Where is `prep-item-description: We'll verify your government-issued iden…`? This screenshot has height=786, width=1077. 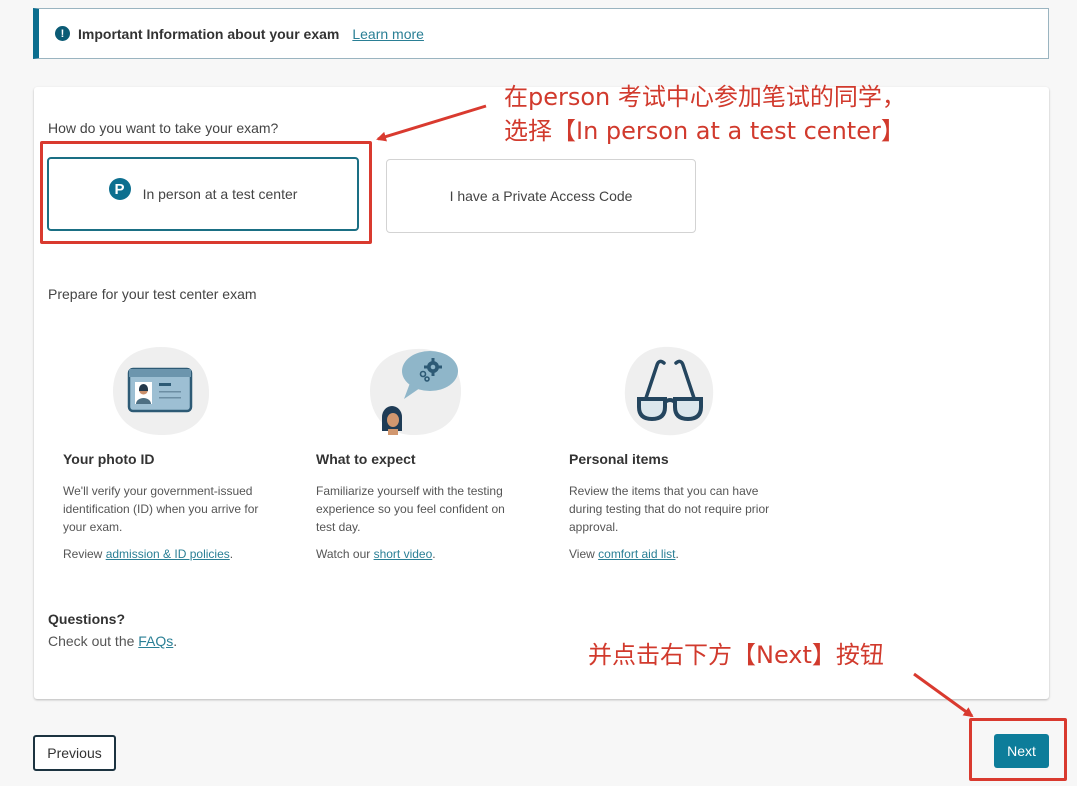
prep-item-description: We'll verify your government-issued iden… is located at coordinates (161, 509).